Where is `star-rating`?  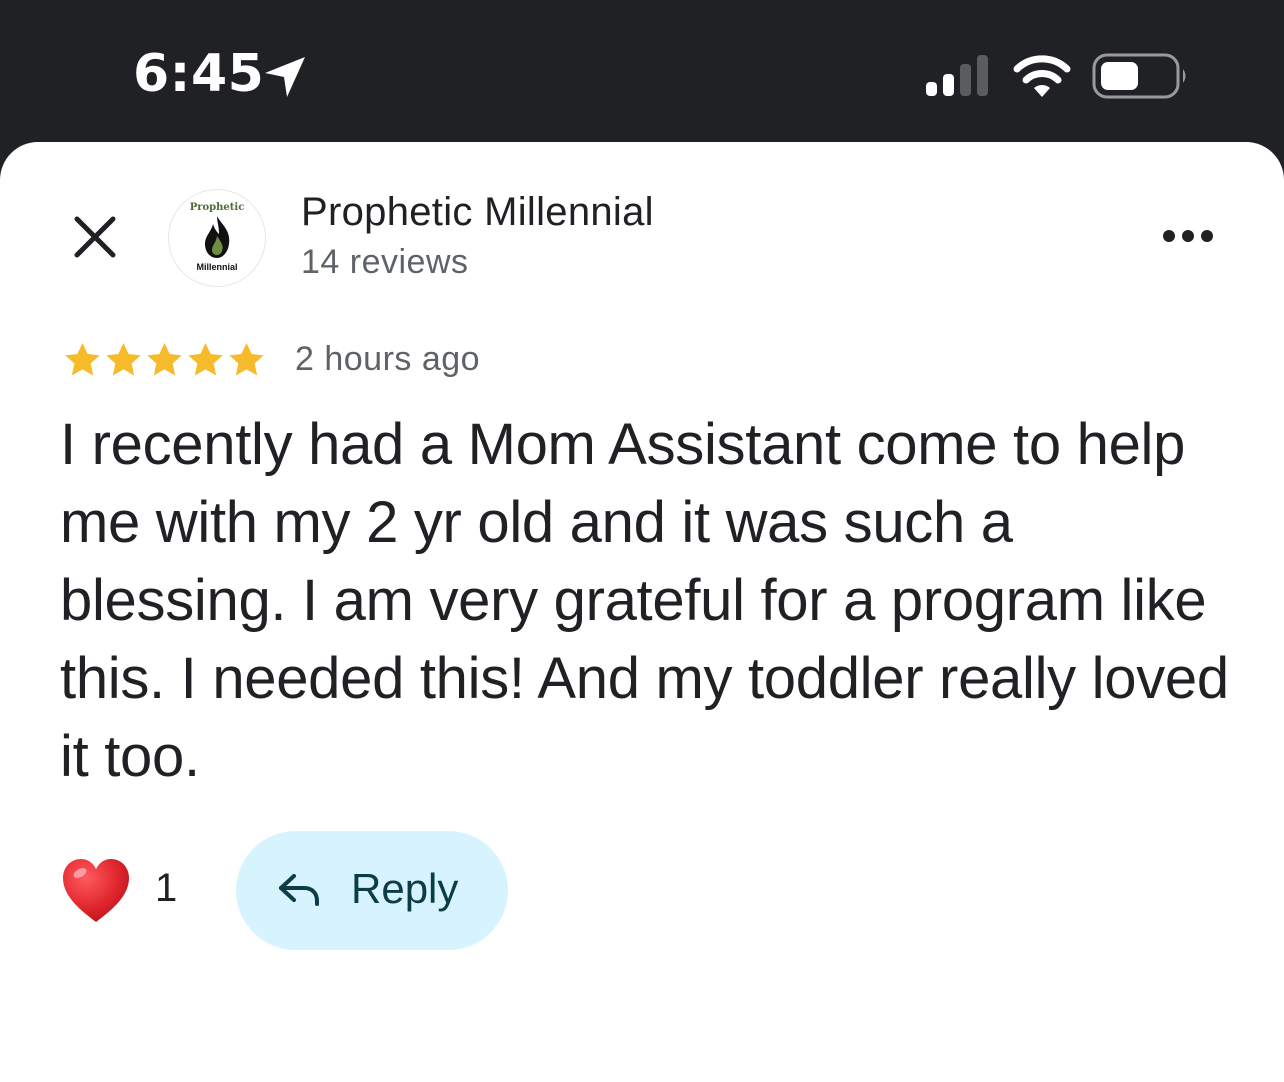 star-rating is located at coordinates (164, 360).